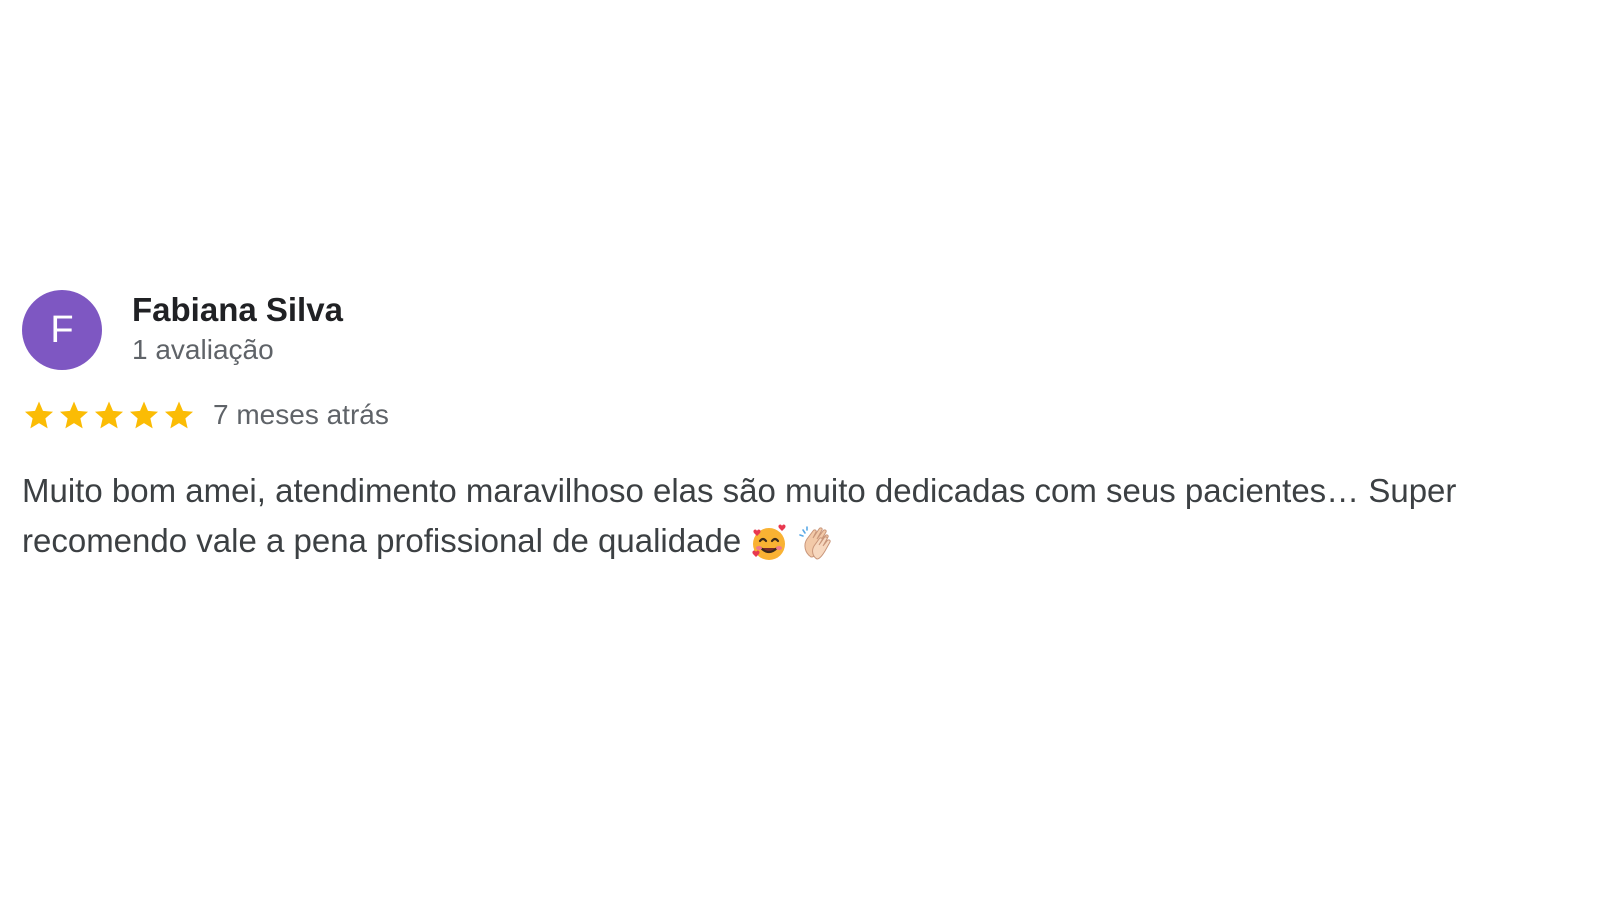 This screenshot has height=900, width=1600. Describe the element at coordinates (817, 543) in the screenshot. I see `clapping-hands-icon` at that location.